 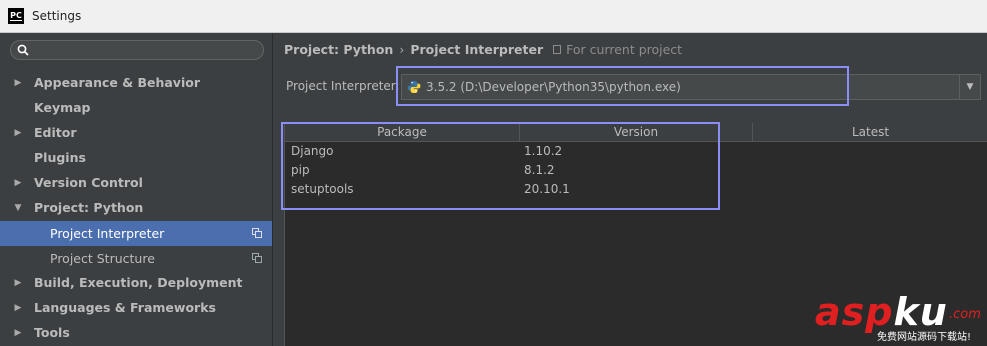 I want to click on sidebar-item-label: Version Control, so click(x=88, y=182).